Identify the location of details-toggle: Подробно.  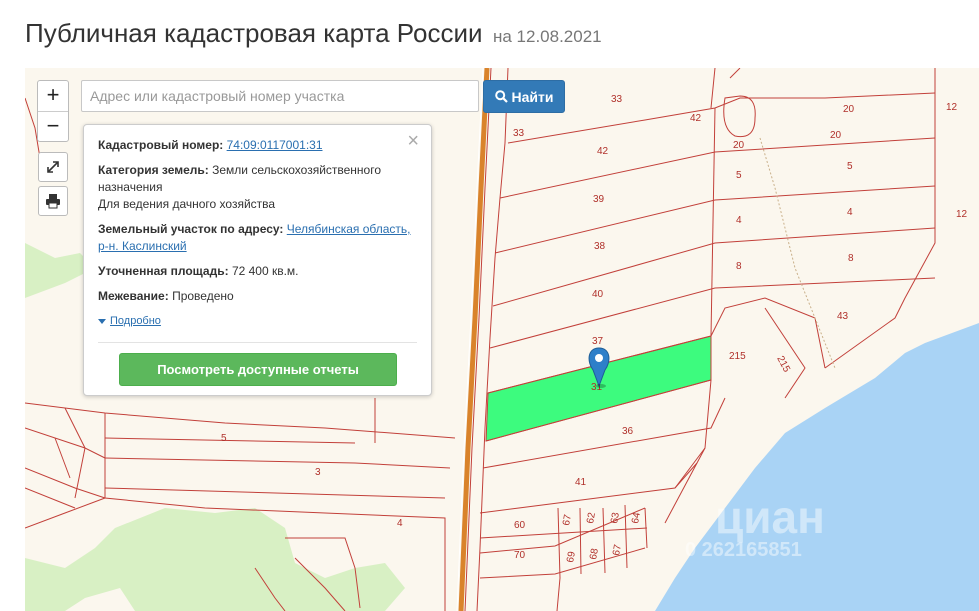
(257, 321).